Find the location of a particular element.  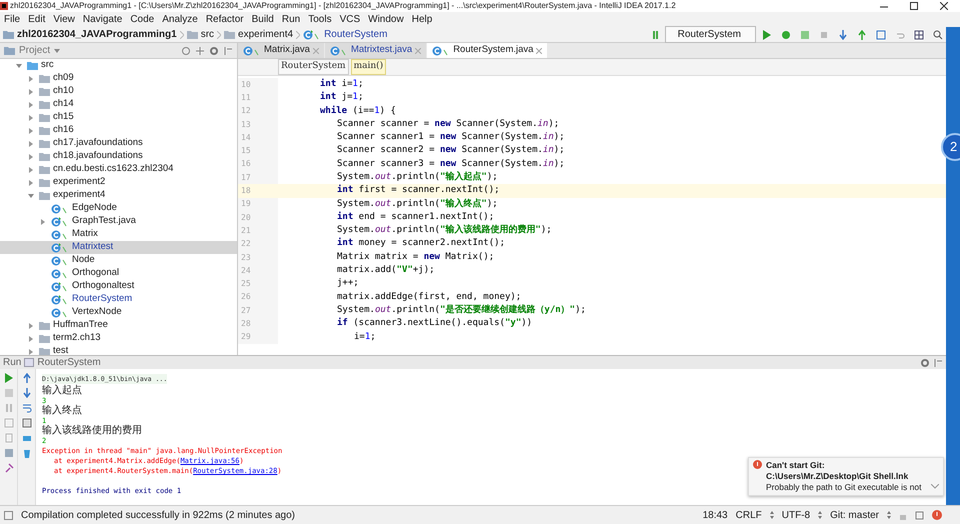

search-icon is located at coordinates (938, 35).